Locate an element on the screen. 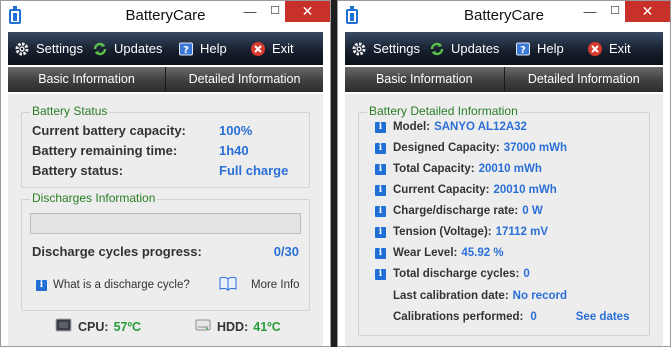  wear-level-row: i Wear Level: 45.92 % is located at coordinates (504, 253).